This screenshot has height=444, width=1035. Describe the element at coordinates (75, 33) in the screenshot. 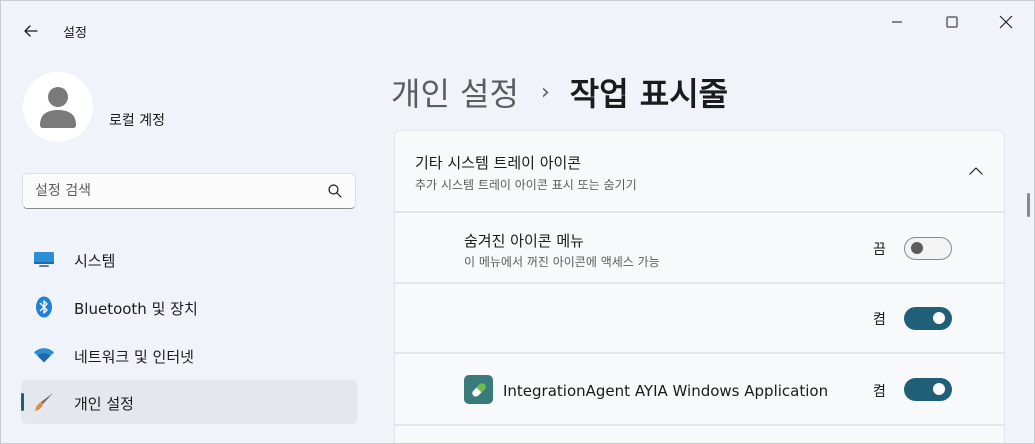

I see `app-title: 설정` at that location.